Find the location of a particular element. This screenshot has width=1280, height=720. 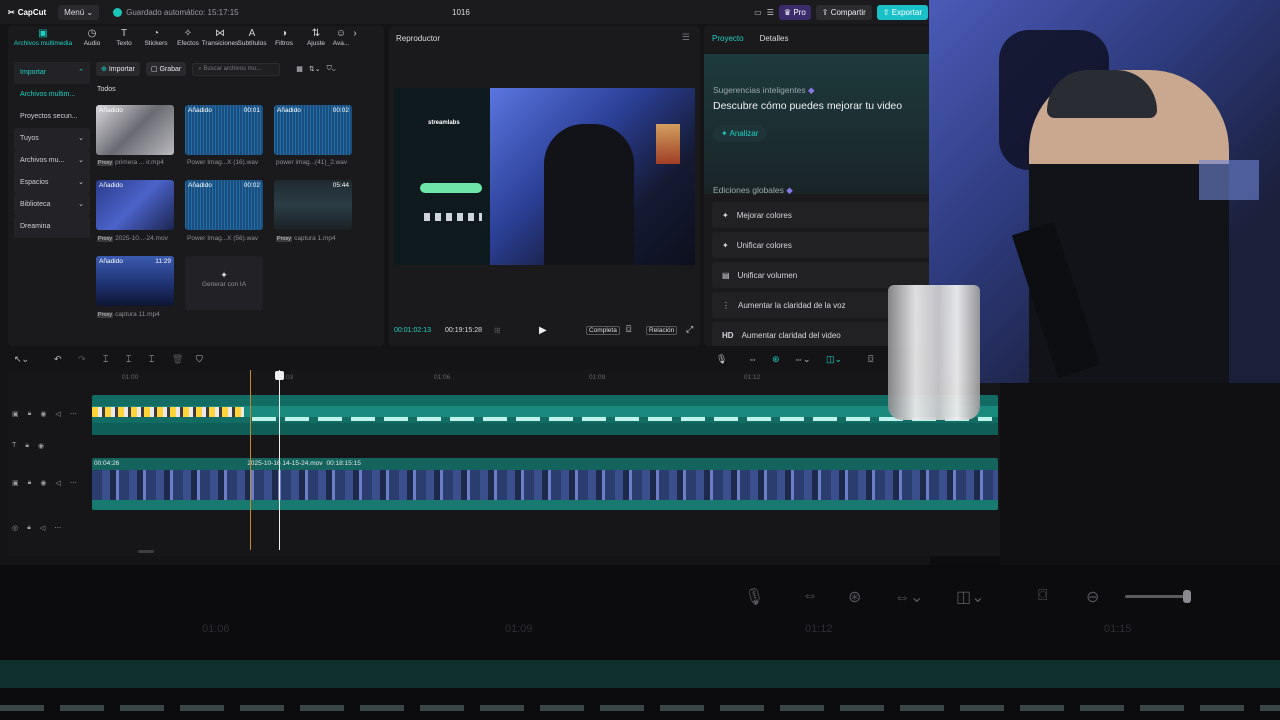

volume-icon: ◁ is located at coordinates (42, 528).